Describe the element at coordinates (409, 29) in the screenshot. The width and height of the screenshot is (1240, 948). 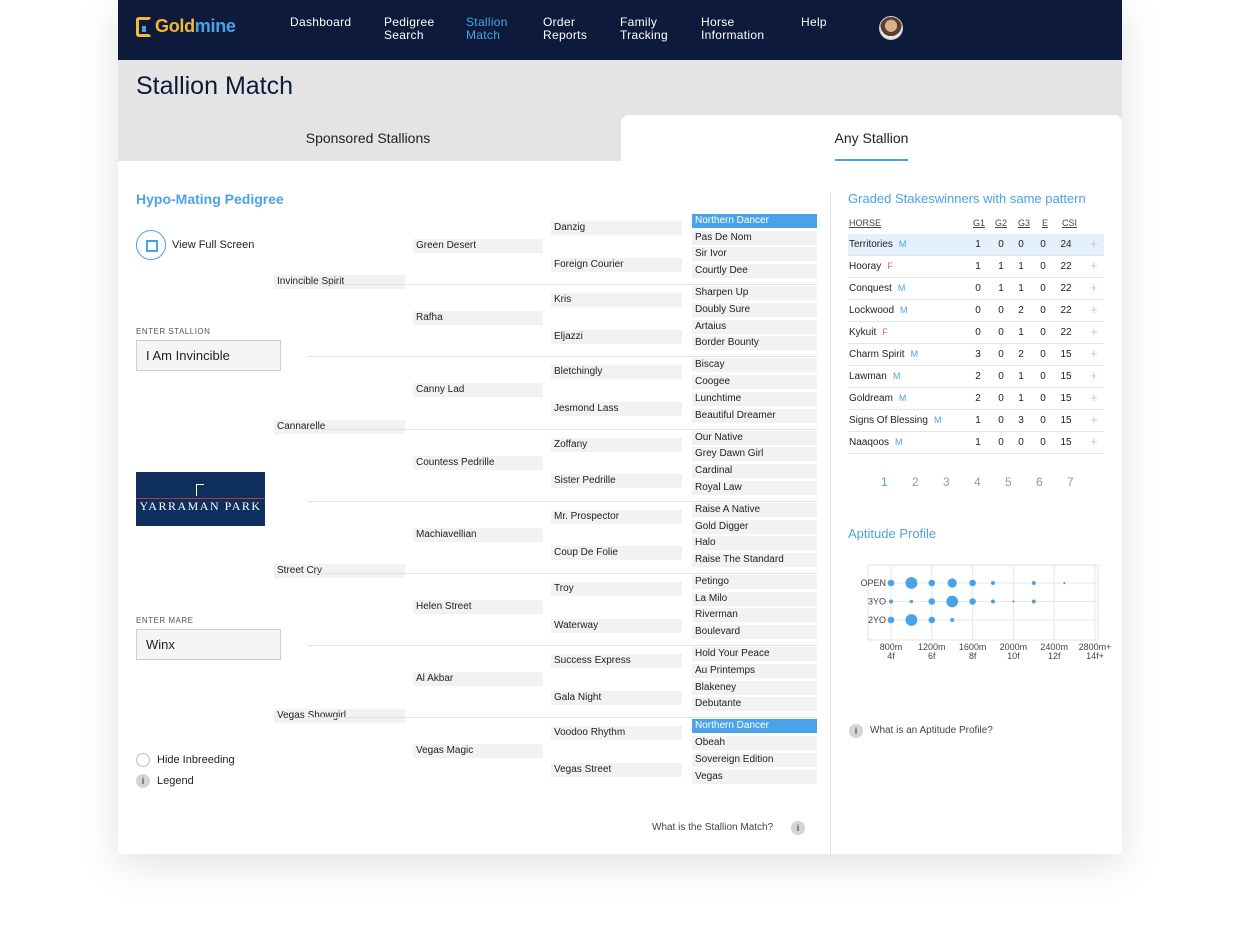
I see `nav-pedigree-search: Pedigree Search` at that location.